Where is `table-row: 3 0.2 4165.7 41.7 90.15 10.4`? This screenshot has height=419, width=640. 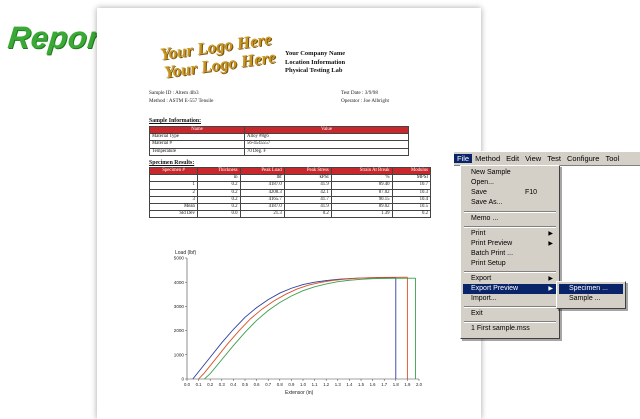
table-row: 3 0.2 4165.7 41.7 90.15 10.4 is located at coordinates (290, 200).